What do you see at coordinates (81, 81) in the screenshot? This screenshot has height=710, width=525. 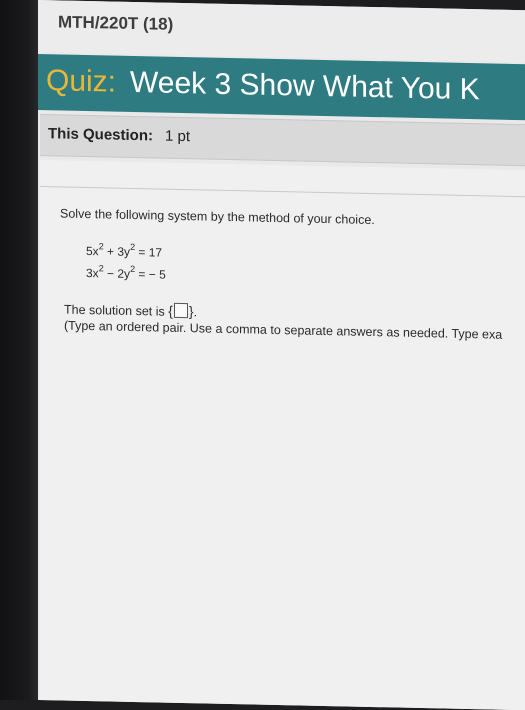 I see `quiz-prefix: Quiz:` at bounding box center [81, 81].